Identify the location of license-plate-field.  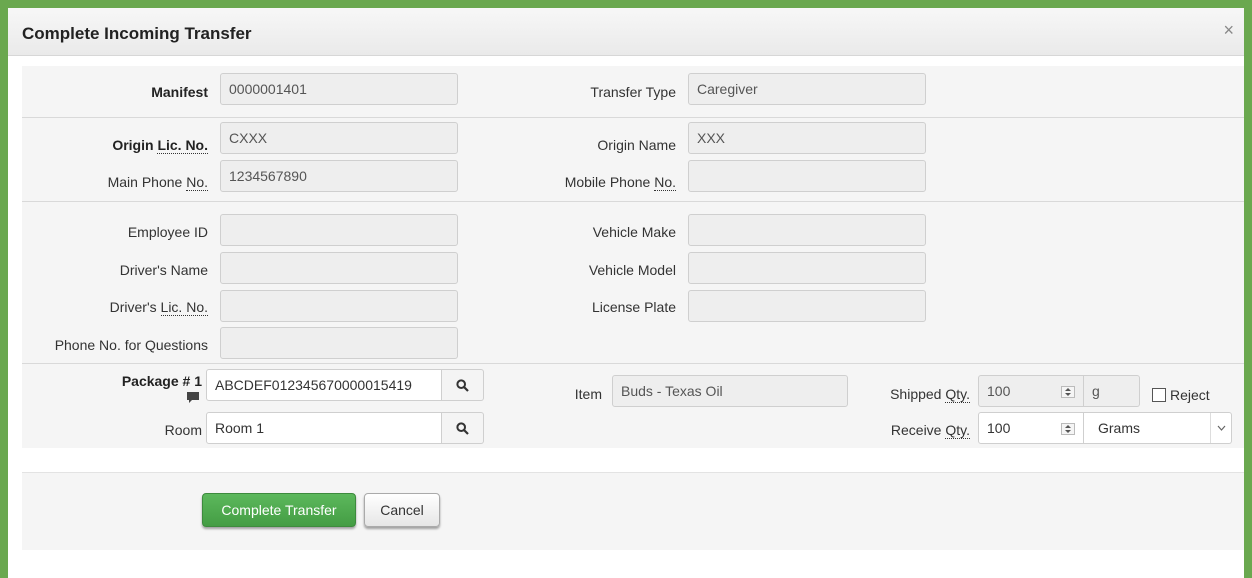
(807, 306).